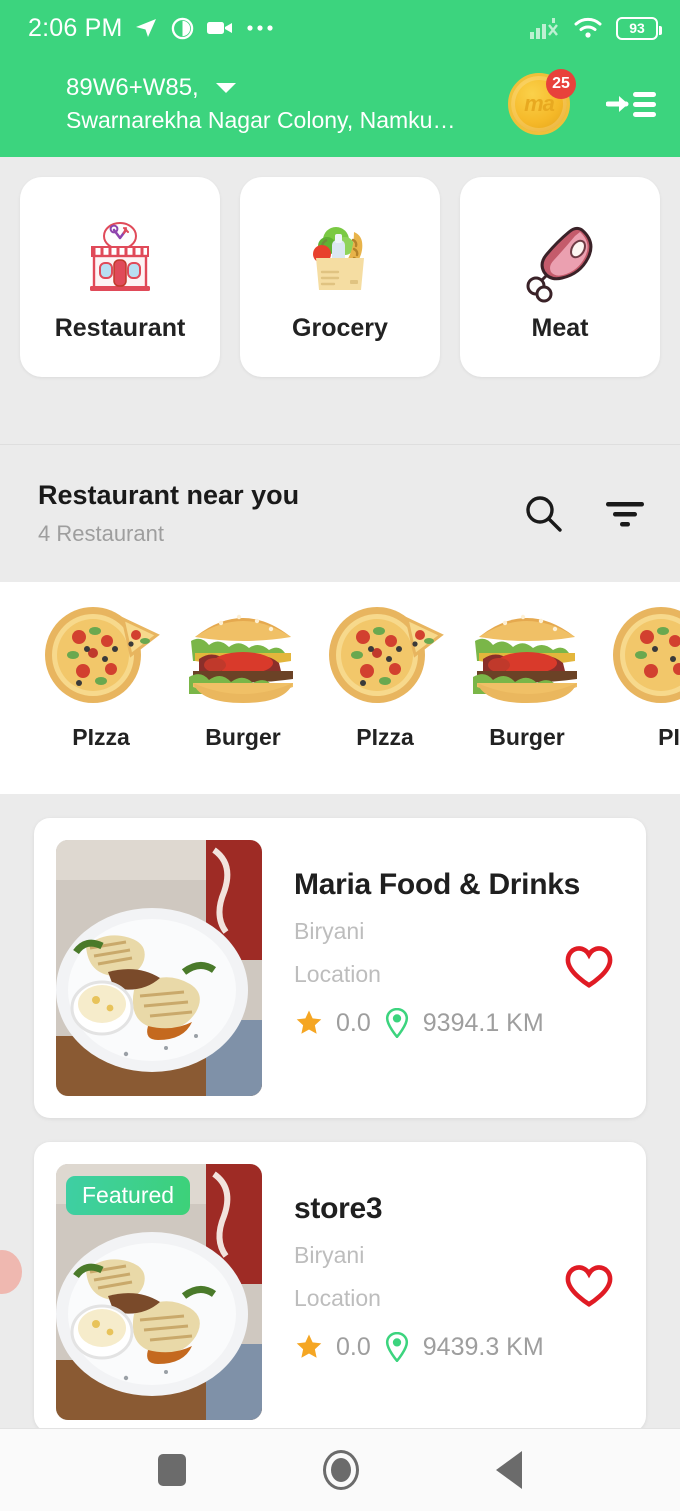  I want to click on category-card-restaurant: Restaurant, so click(120, 277).